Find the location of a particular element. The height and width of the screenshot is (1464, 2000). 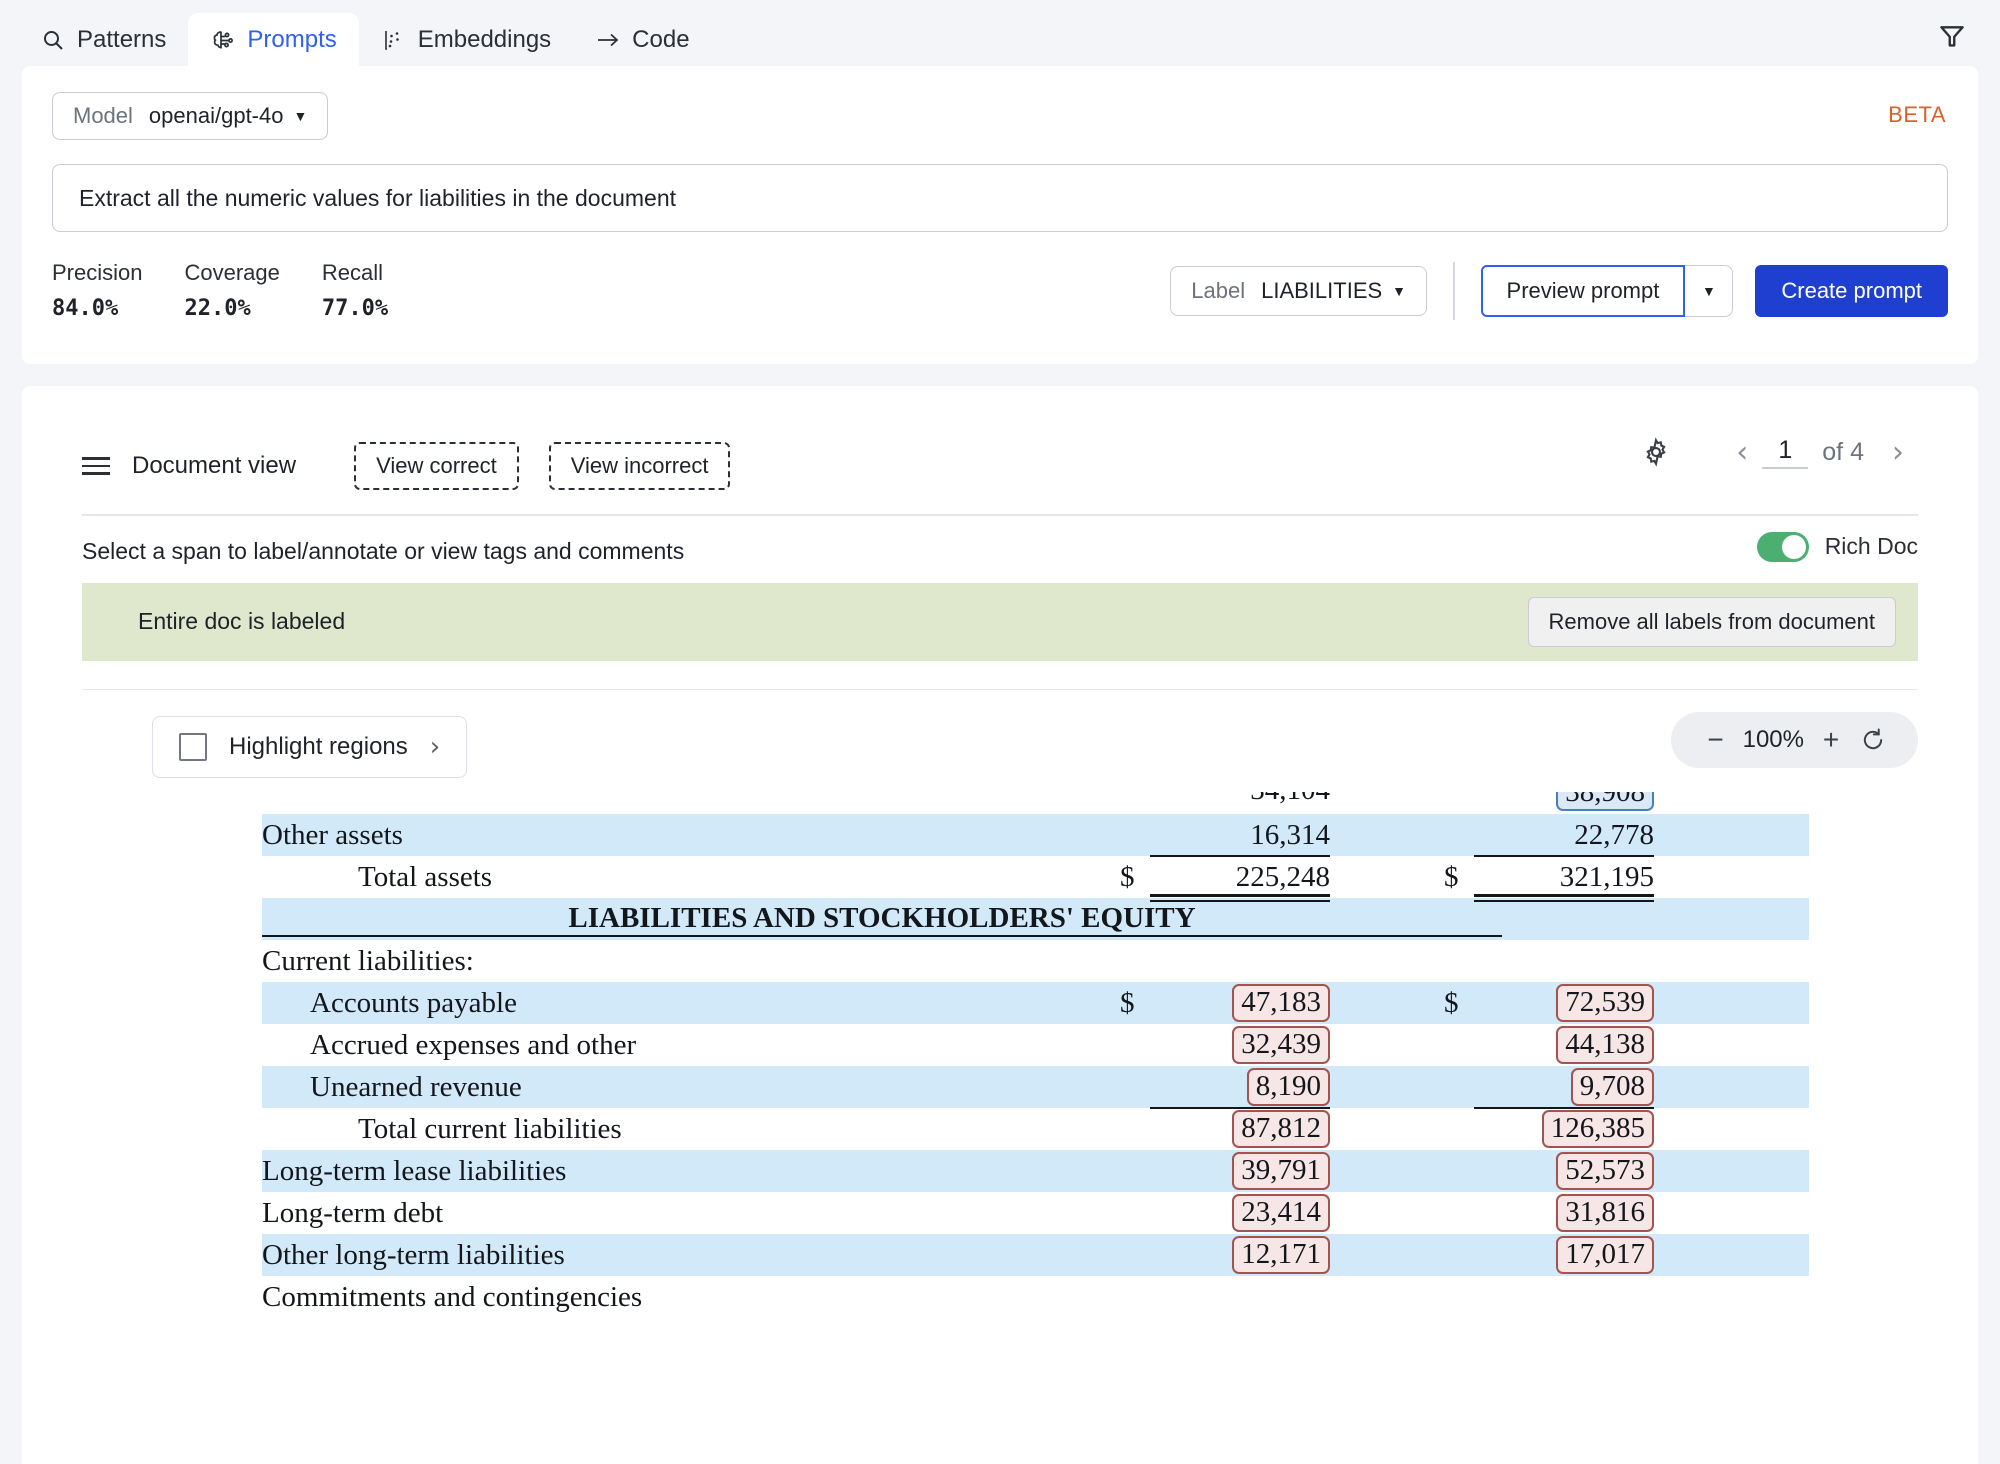

row-value-col1: 23,414 is located at coordinates (1240, 1213).